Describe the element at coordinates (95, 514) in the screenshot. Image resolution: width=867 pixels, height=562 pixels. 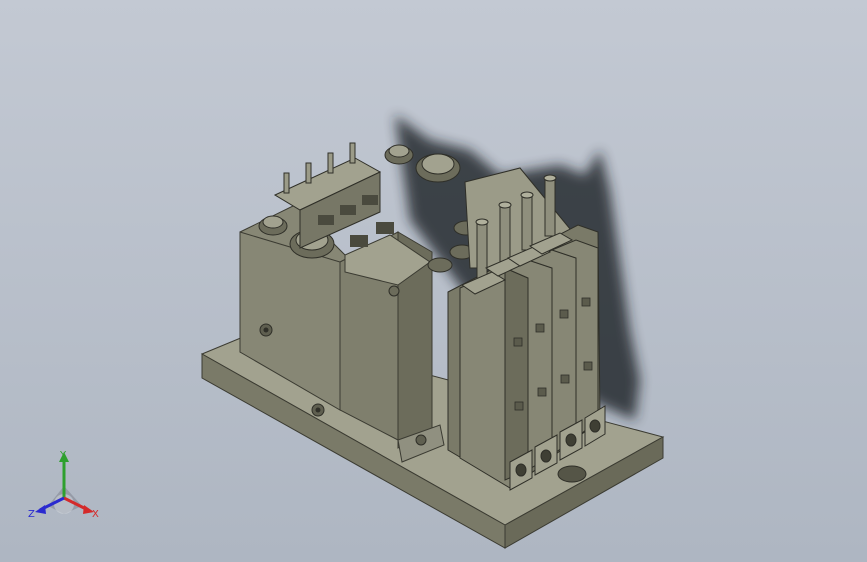
I see `x-axis-label: X` at that location.